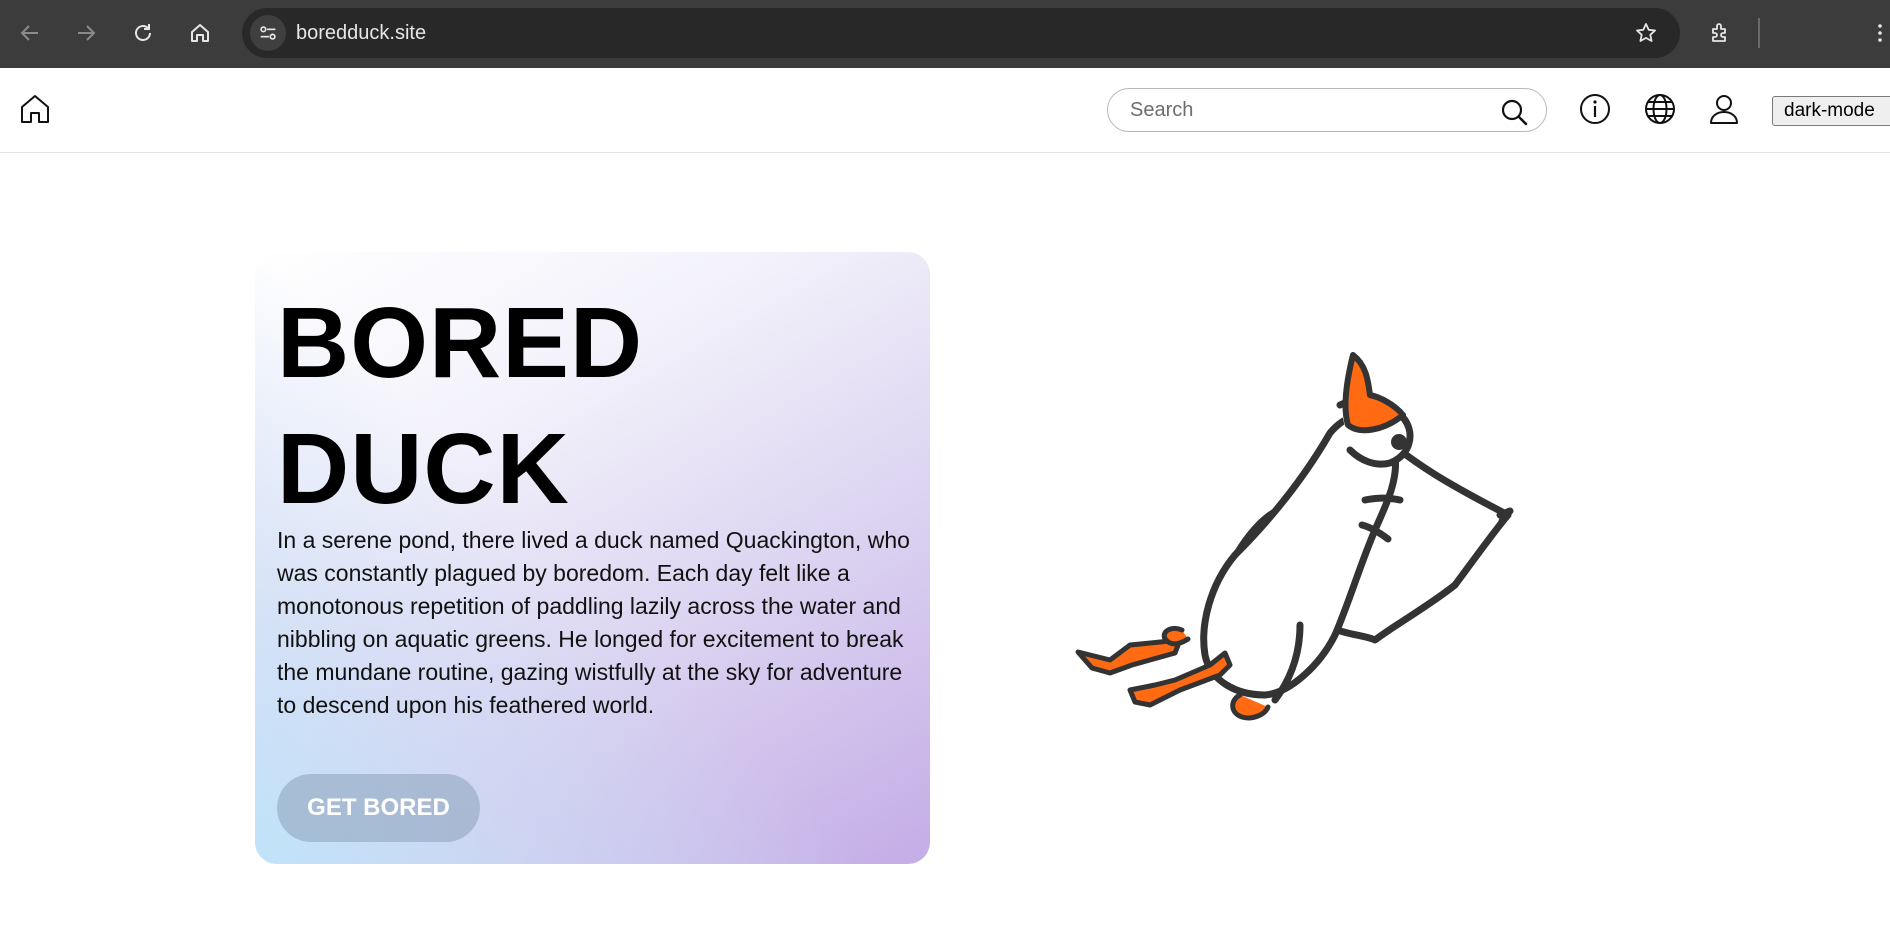  Describe the element at coordinates (361, 33) in the screenshot. I see `url-text: boredduck.site` at that location.